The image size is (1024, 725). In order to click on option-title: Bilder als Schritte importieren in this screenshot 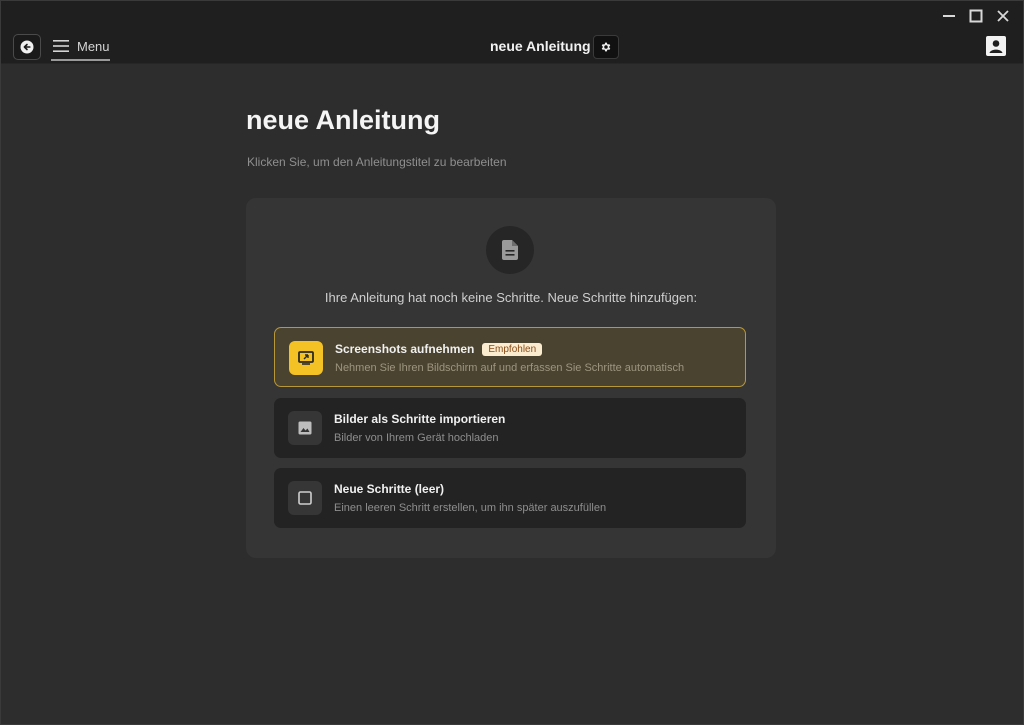, I will do `click(420, 419)`.